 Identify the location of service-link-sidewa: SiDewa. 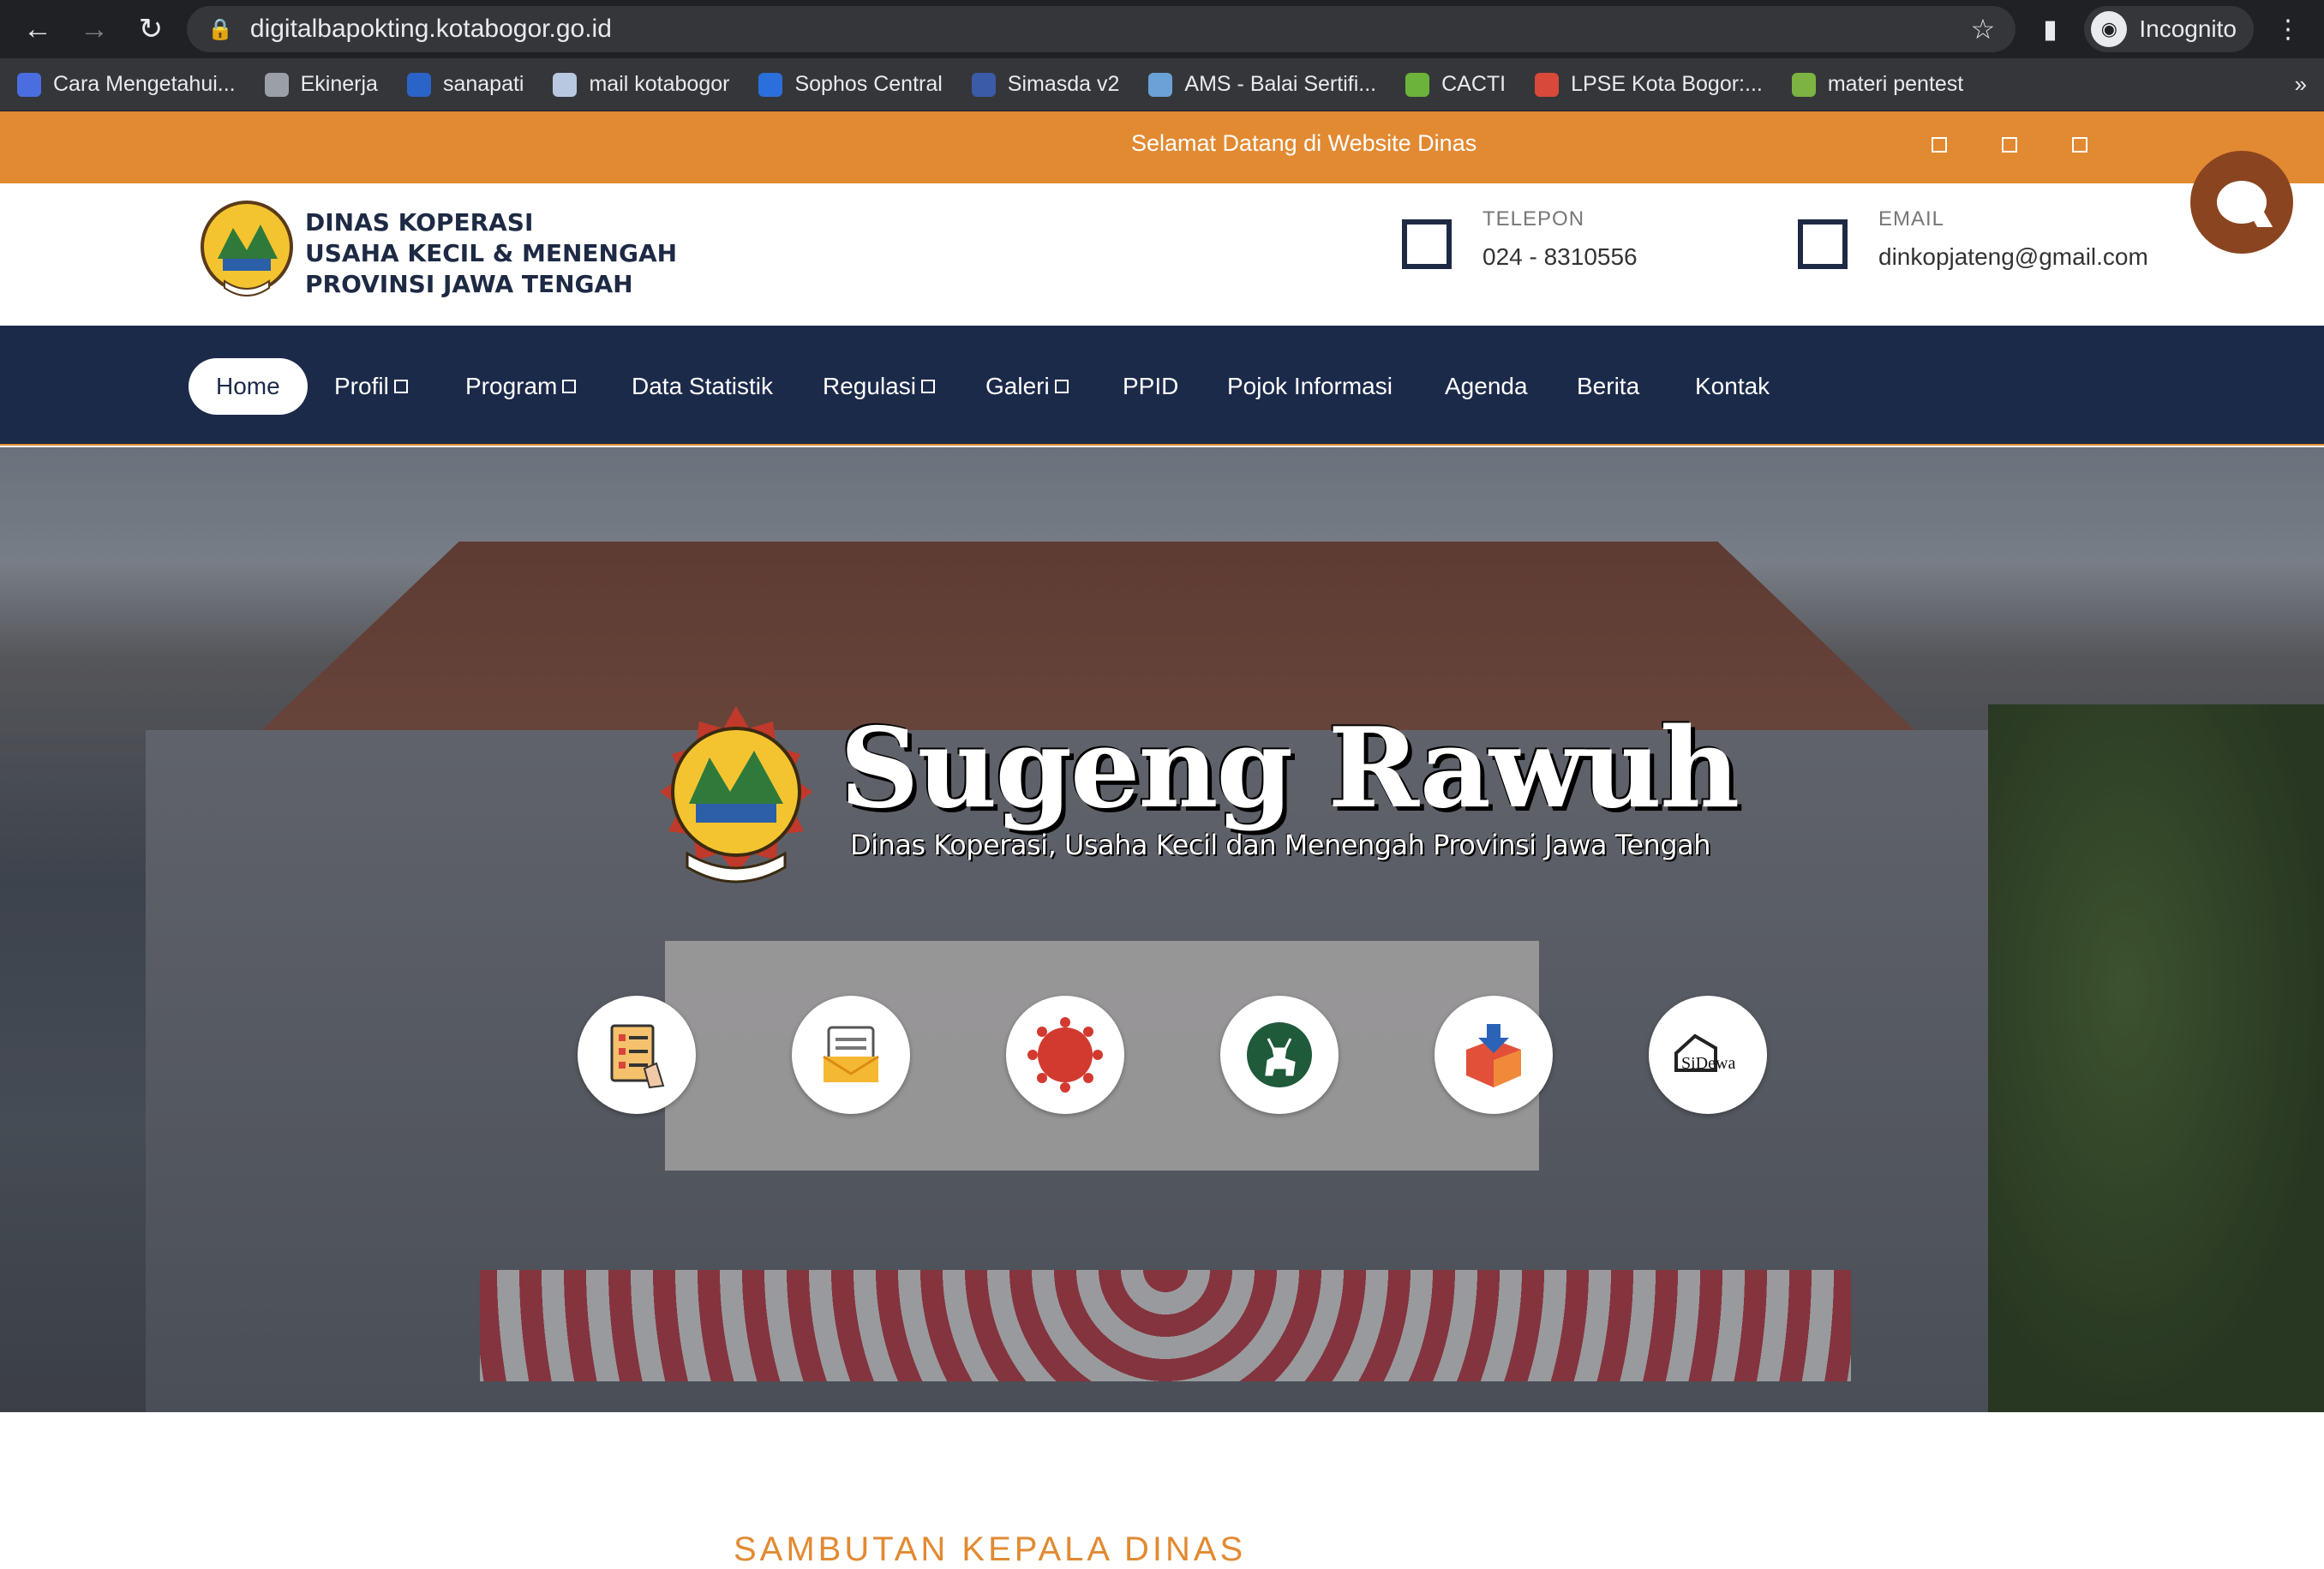
(1708, 1055).